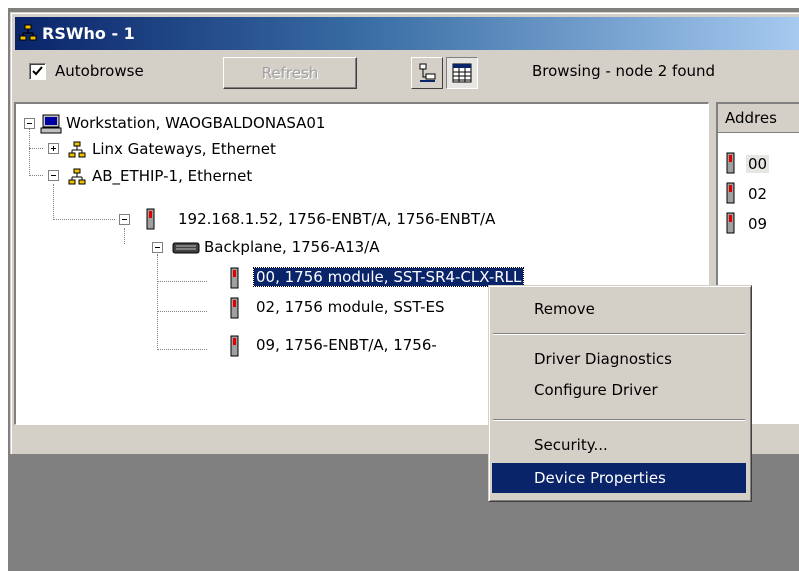  Describe the element at coordinates (29, 123) in the screenshot. I see `collapse-workstation-toggle` at that location.